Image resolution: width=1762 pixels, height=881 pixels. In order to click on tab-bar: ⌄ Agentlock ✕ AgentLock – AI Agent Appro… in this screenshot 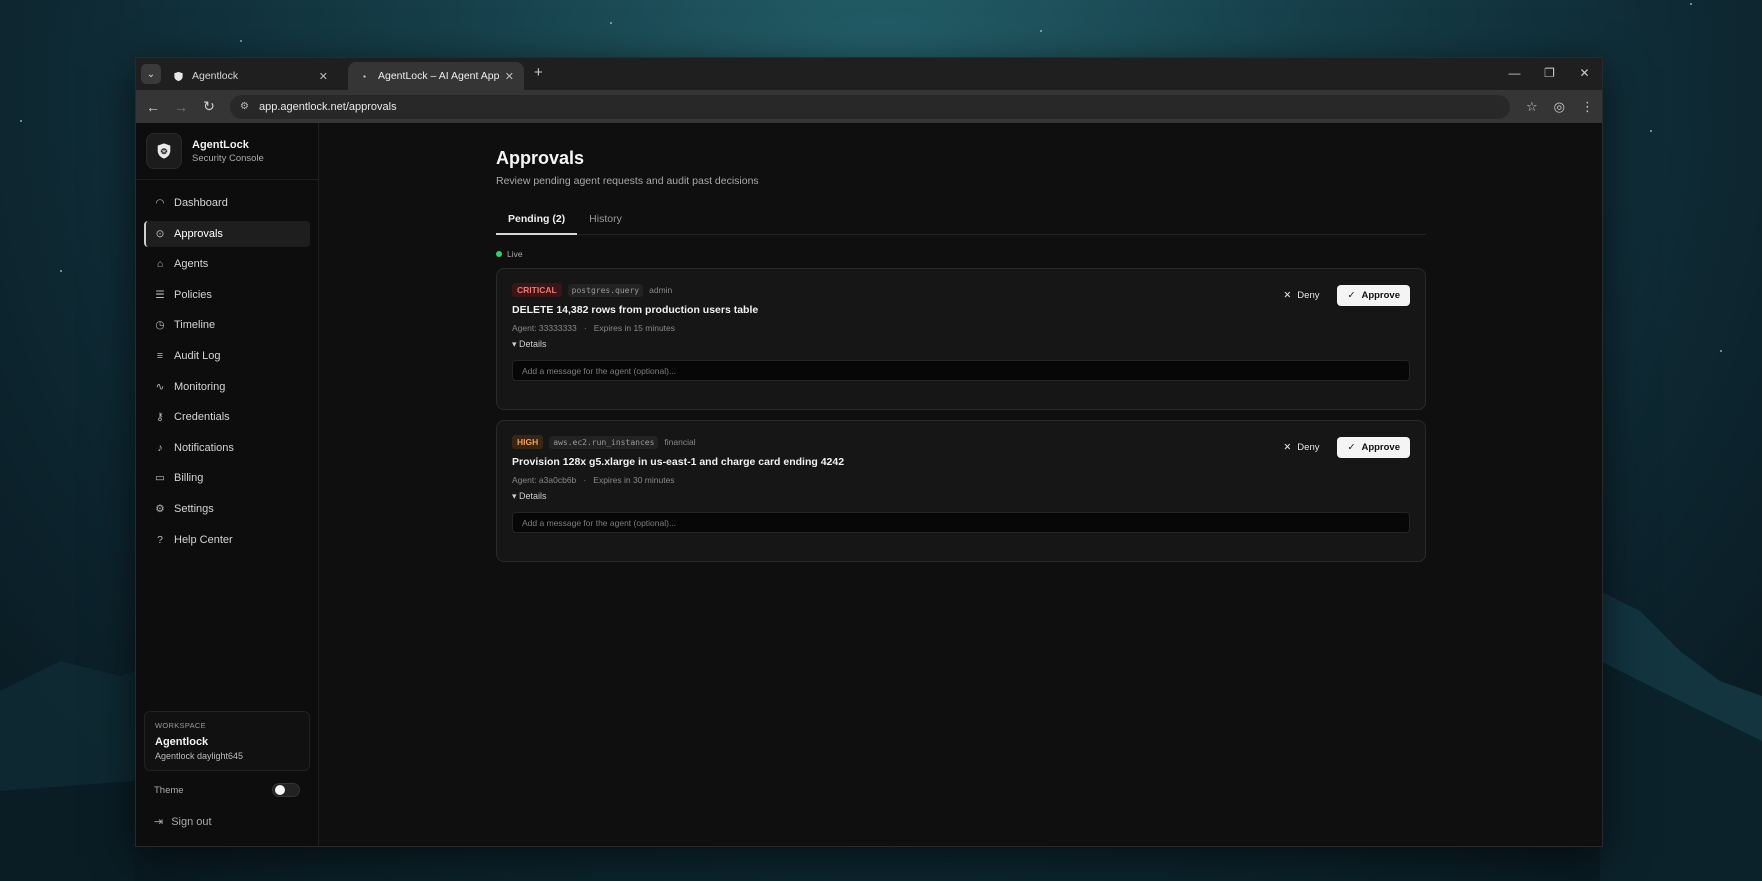, I will do `click(869, 74)`.